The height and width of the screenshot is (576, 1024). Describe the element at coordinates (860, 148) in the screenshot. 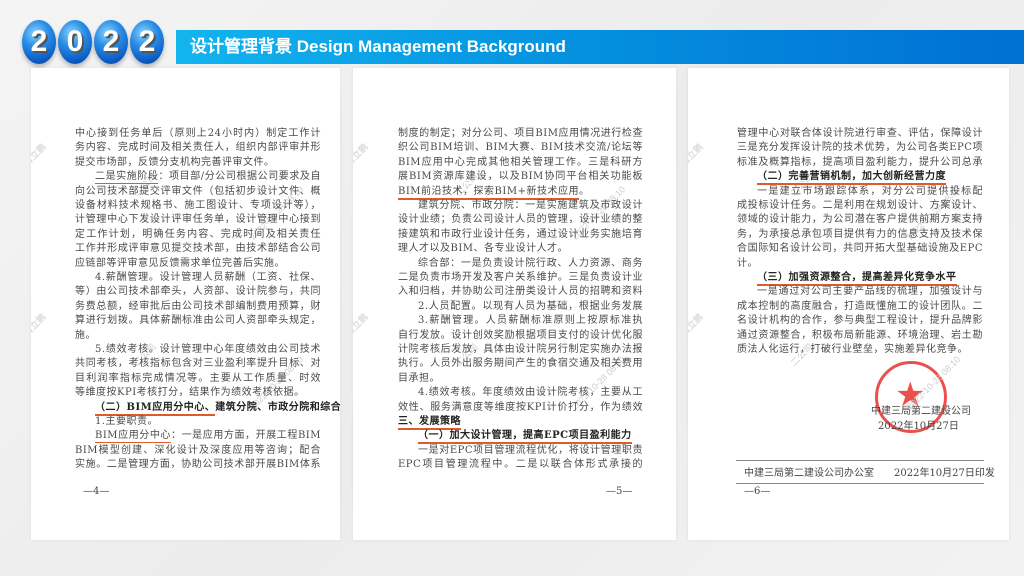

I see `text-segment: 三是充分发挥设计院的技术优势，为公司各类EPC项目测定设计` at that location.